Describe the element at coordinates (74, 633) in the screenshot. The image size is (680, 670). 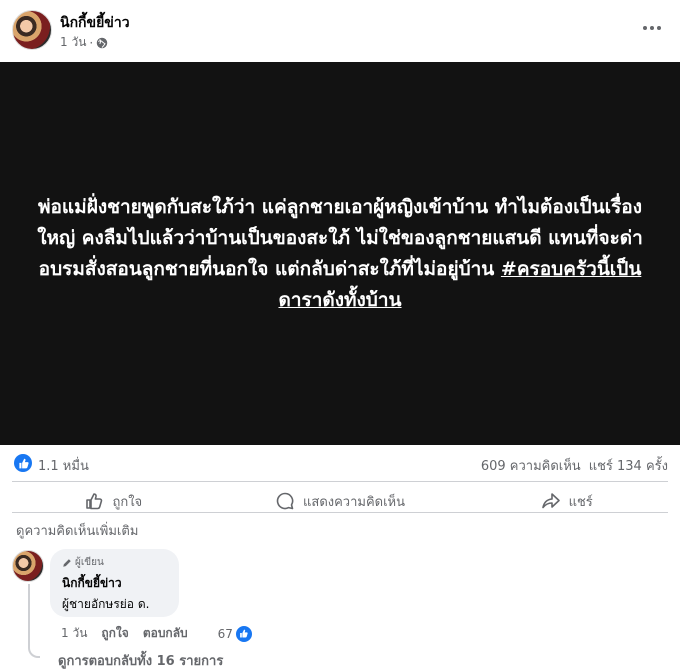
I see `comment-time: 1 วัน` at that location.